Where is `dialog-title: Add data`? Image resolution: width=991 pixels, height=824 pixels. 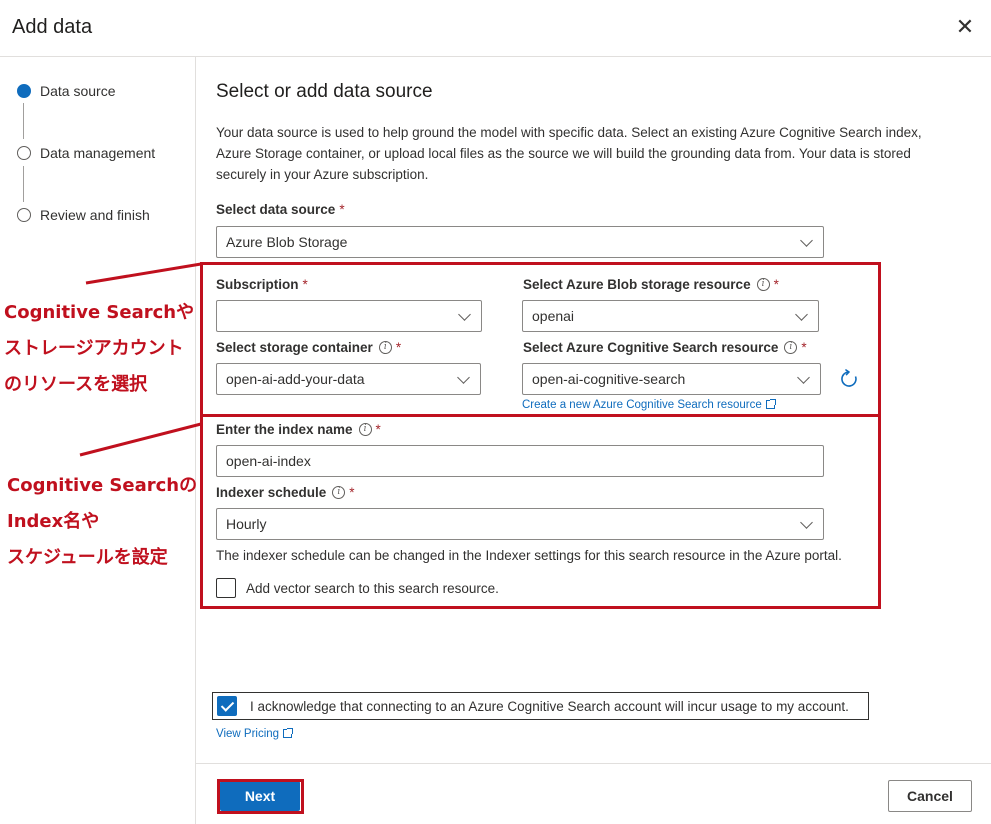 dialog-title: Add data is located at coordinates (52, 27).